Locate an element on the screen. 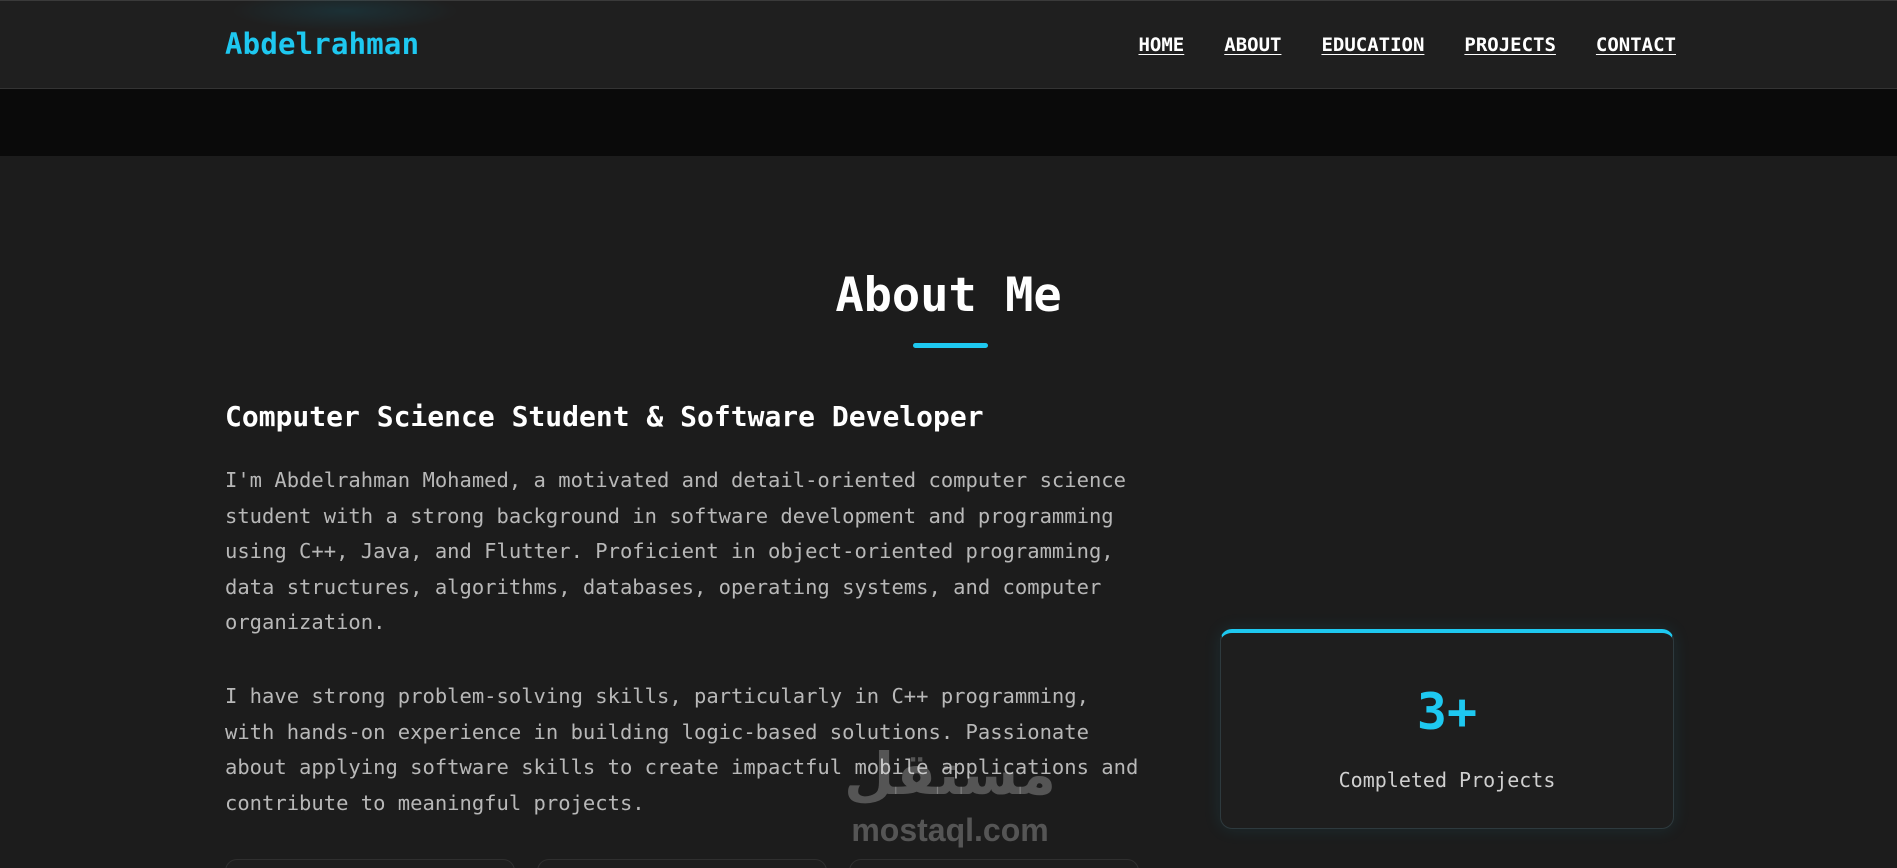  nav-contact: CONTACT is located at coordinates (1636, 45).